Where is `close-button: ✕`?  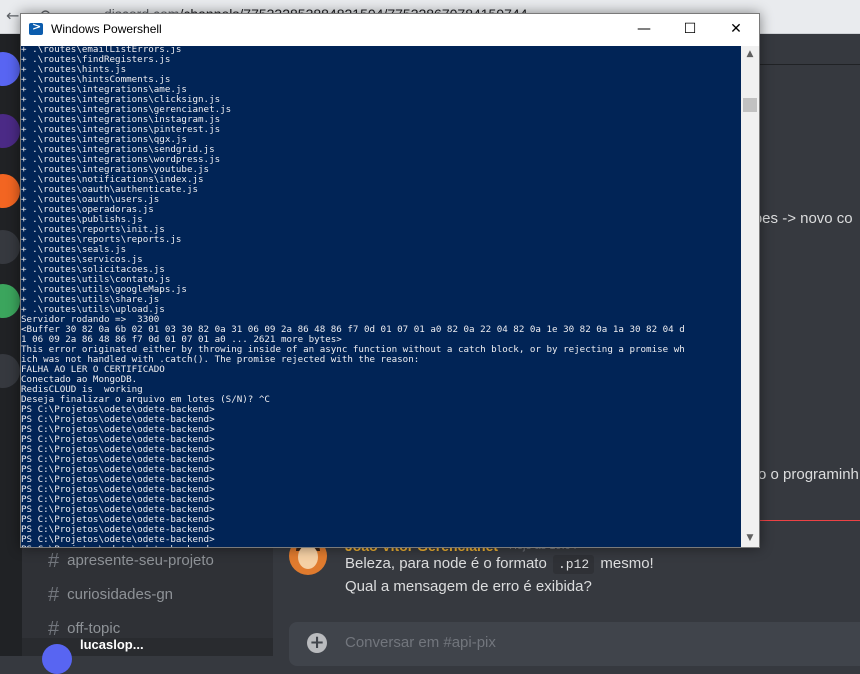 close-button: ✕ is located at coordinates (736, 29).